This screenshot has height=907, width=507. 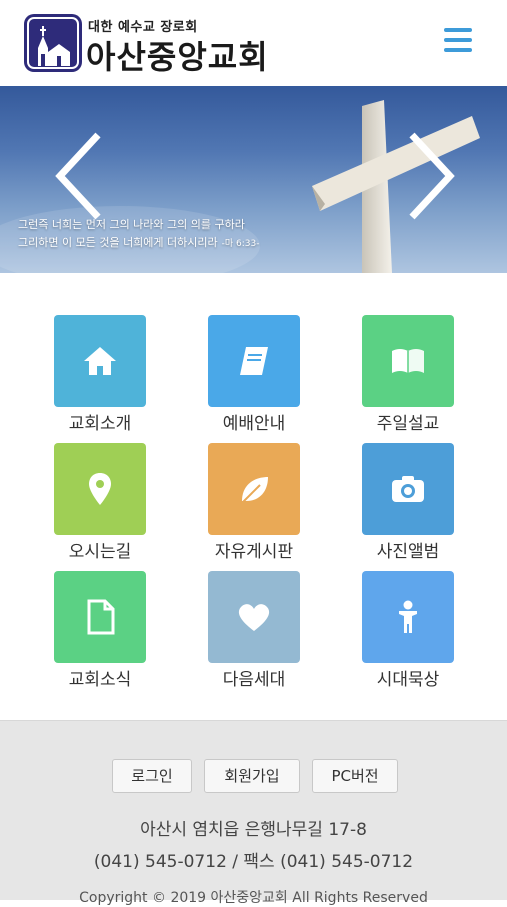 What do you see at coordinates (240, 244) in the screenshot?
I see `verse-reference: -마 6:33-` at bounding box center [240, 244].